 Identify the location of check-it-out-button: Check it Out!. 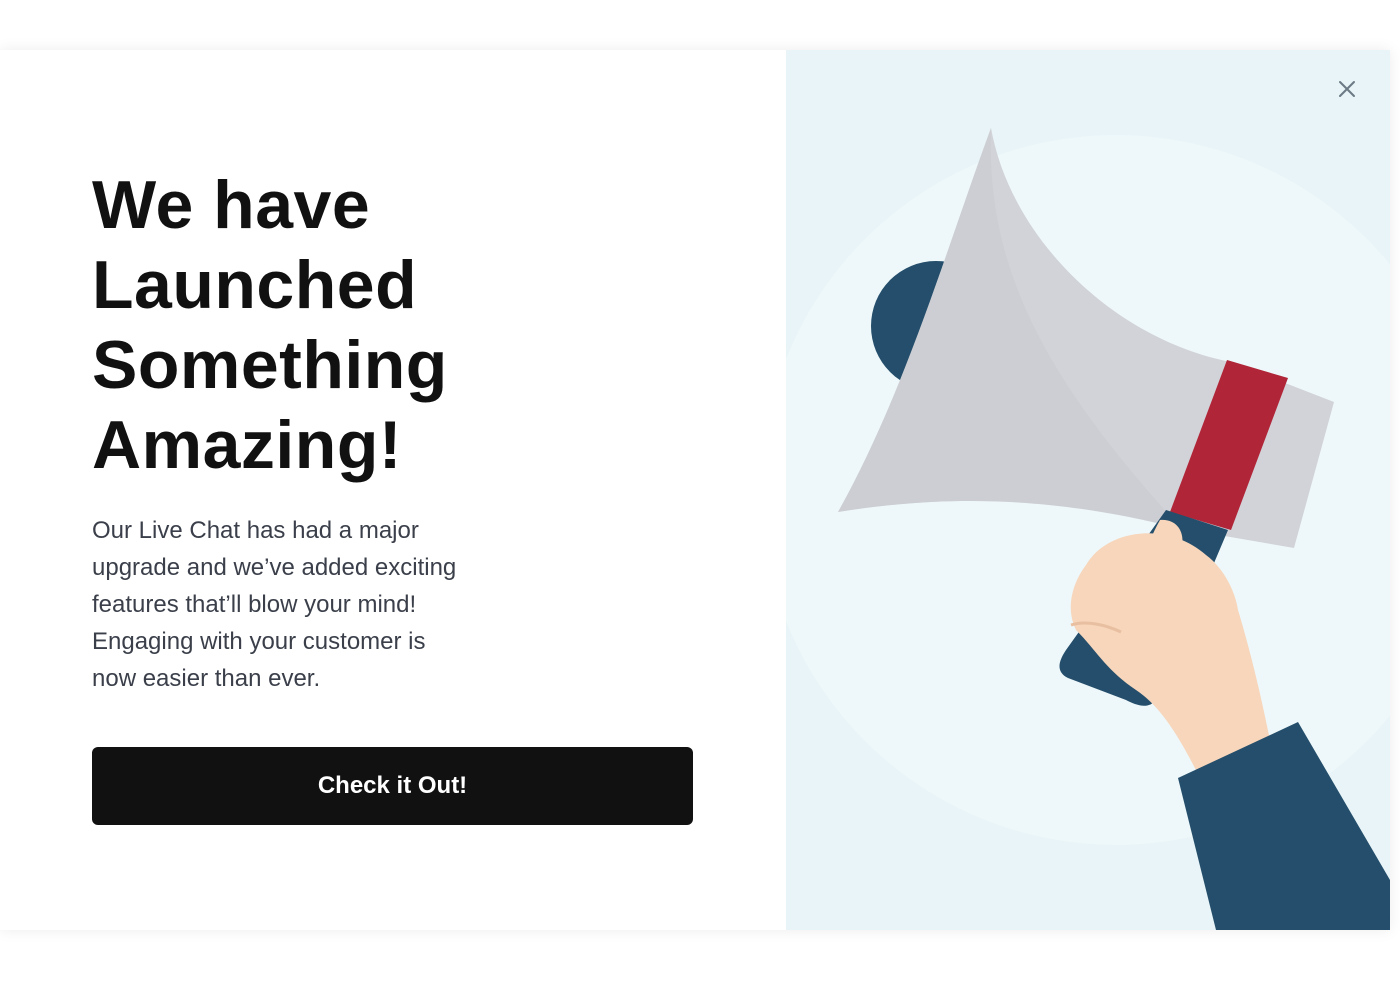
(392, 786).